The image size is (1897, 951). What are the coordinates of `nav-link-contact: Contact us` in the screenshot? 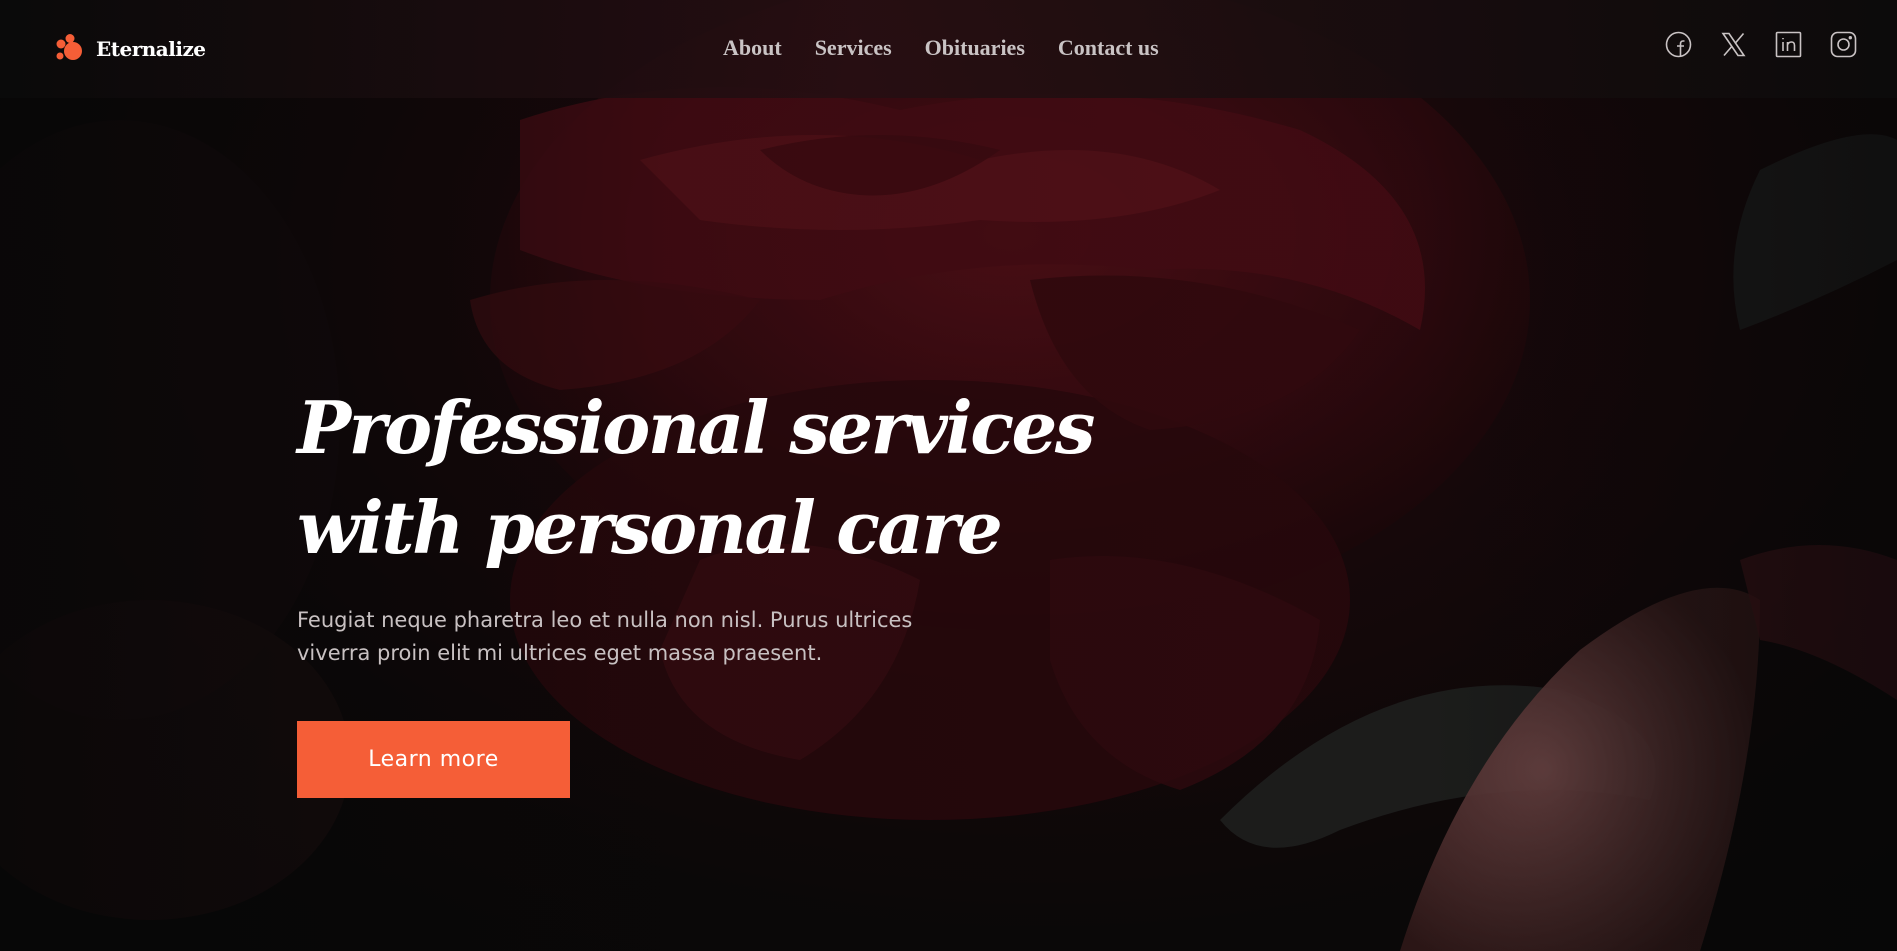 It's located at (1108, 48).